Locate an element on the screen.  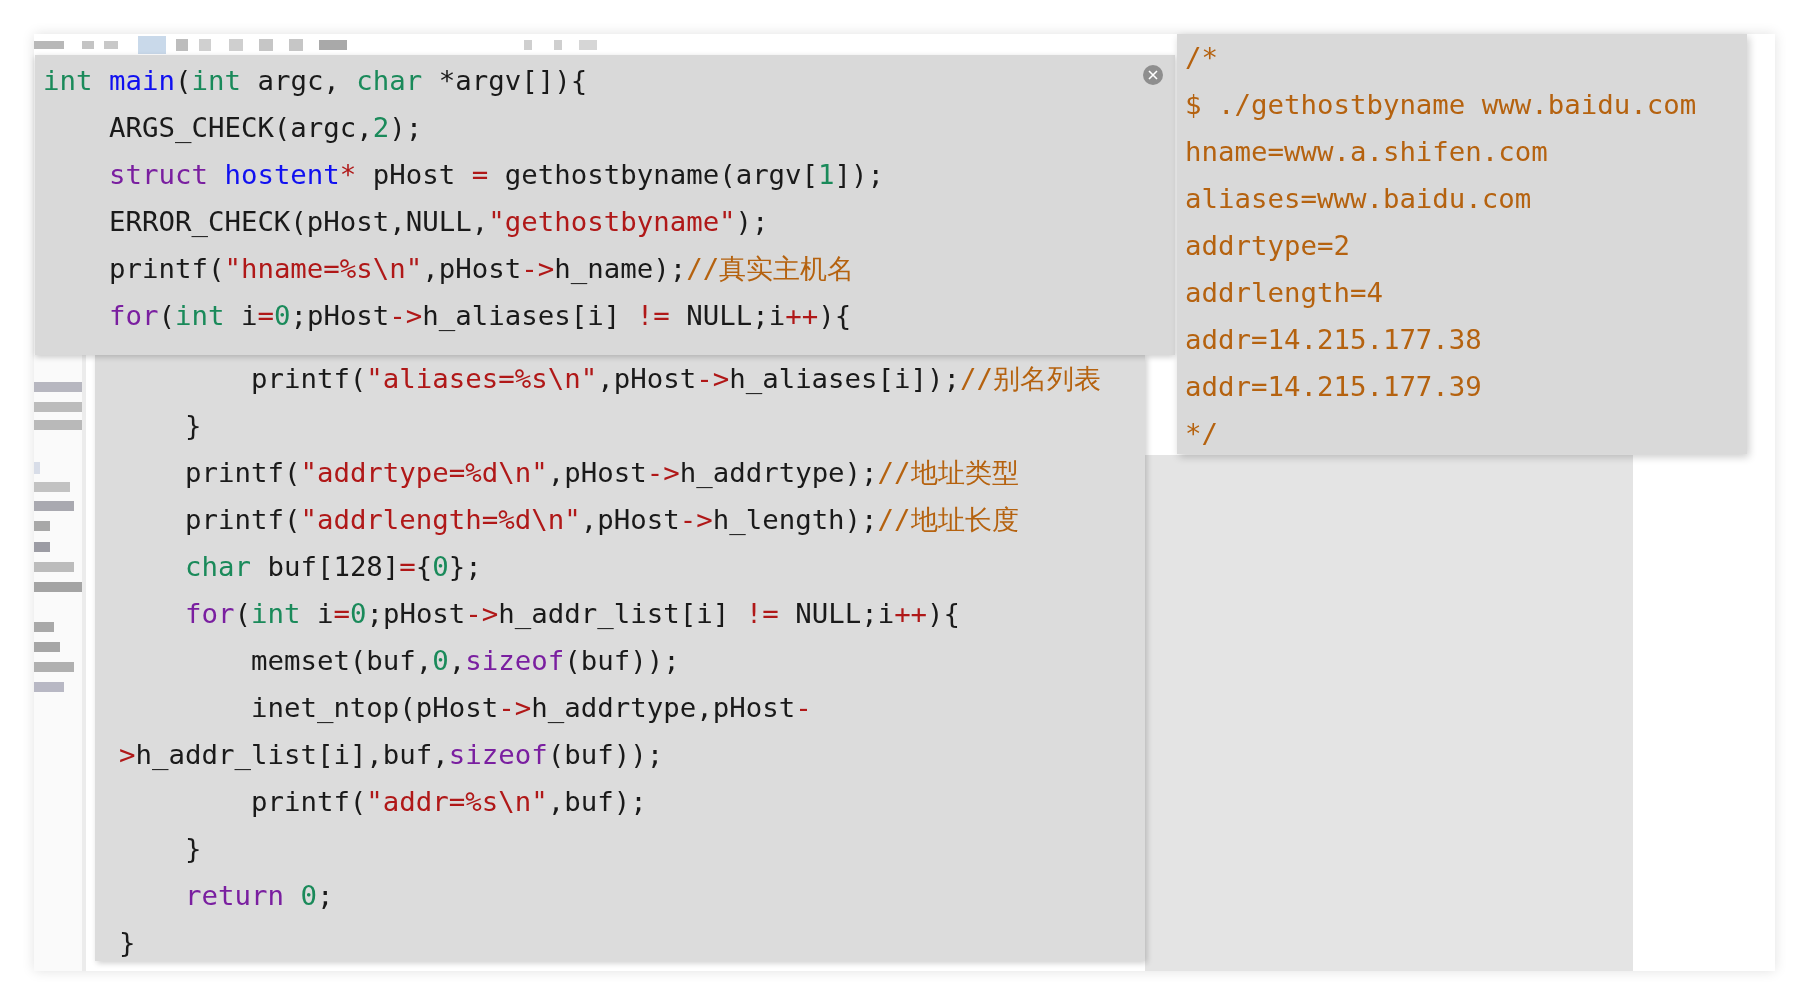
output-line: addrtype=2 is located at coordinates (1267, 246).